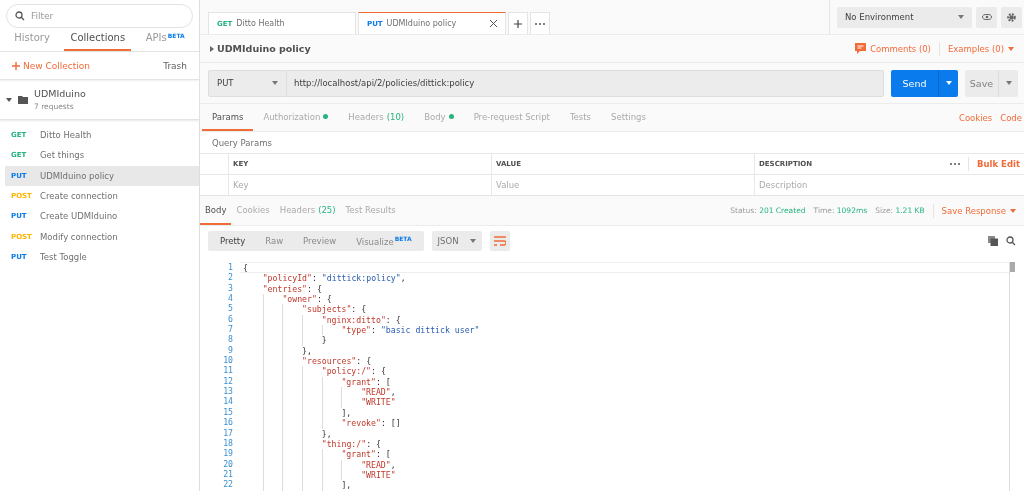 This screenshot has height=491, width=1024. I want to click on header-link: Code, so click(1011, 117).